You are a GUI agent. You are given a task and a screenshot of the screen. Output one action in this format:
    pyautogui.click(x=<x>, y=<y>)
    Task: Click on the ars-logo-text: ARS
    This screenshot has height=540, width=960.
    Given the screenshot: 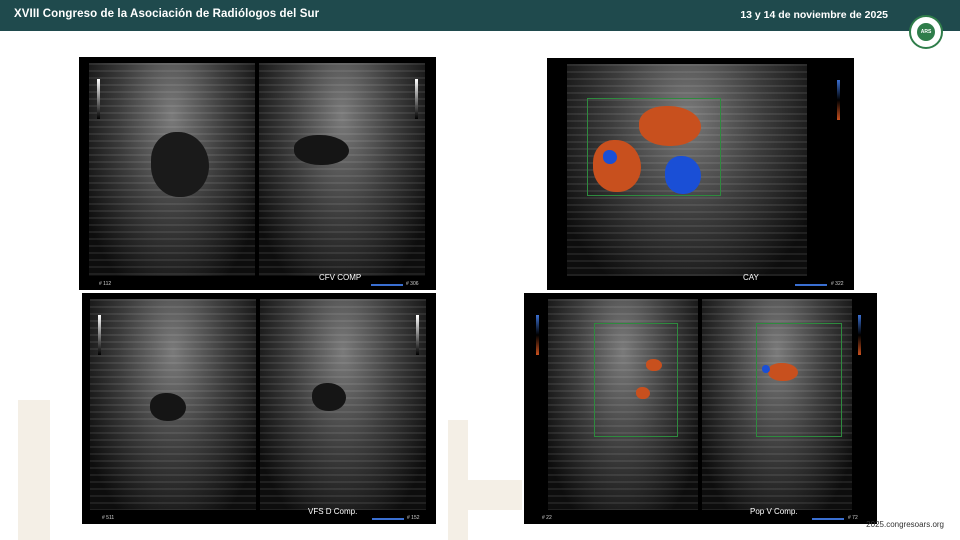 What is the action you would take?
    pyautogui.click(x=926, y=32)
    